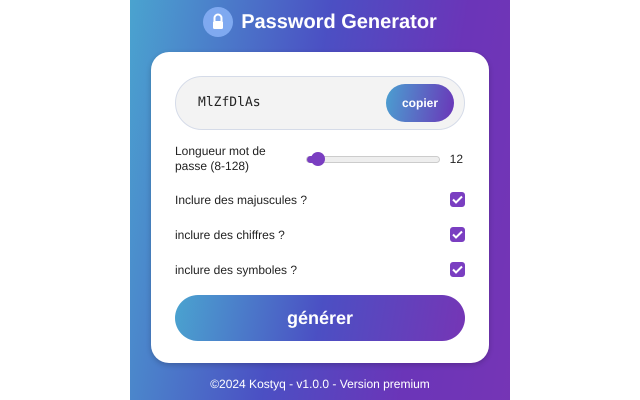 This screenshot has height=400, width=640. Describe the element at coordinates (320, 103) in the screenshot. I see `password-field: MlZfDlAs copier` at that location.